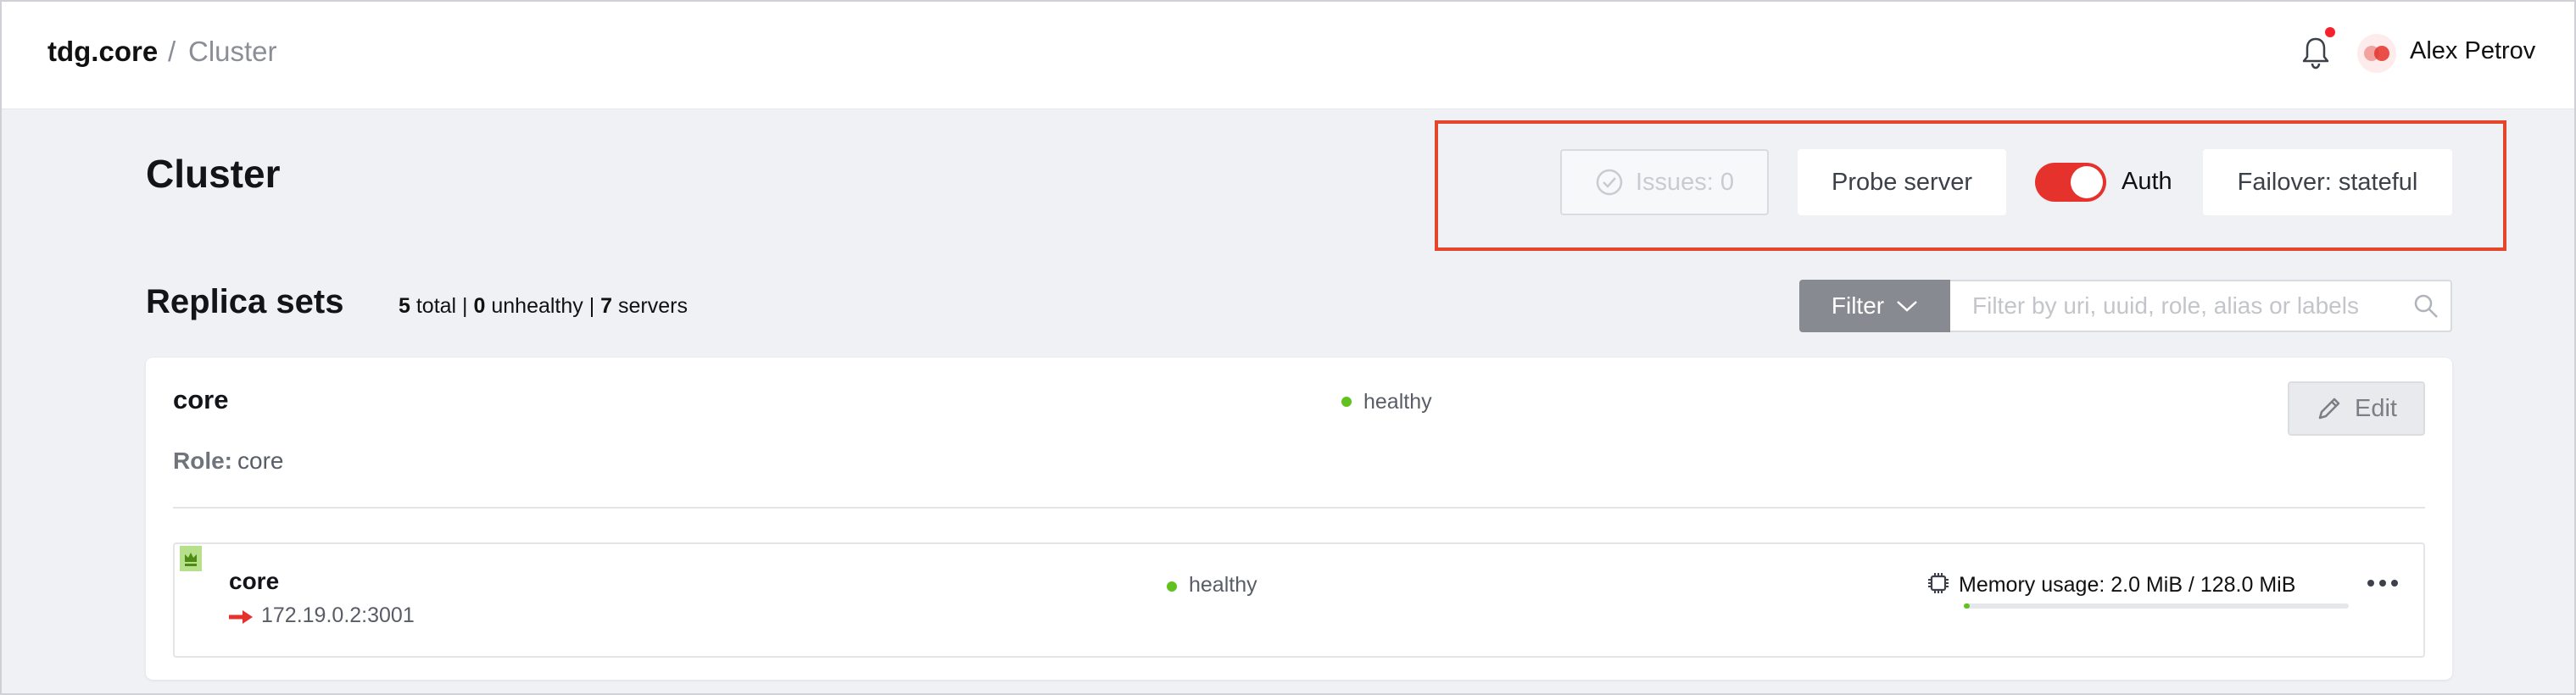 This screenshot has height=695, width=2576. I want to click on crown-icon, so click(191, 558).